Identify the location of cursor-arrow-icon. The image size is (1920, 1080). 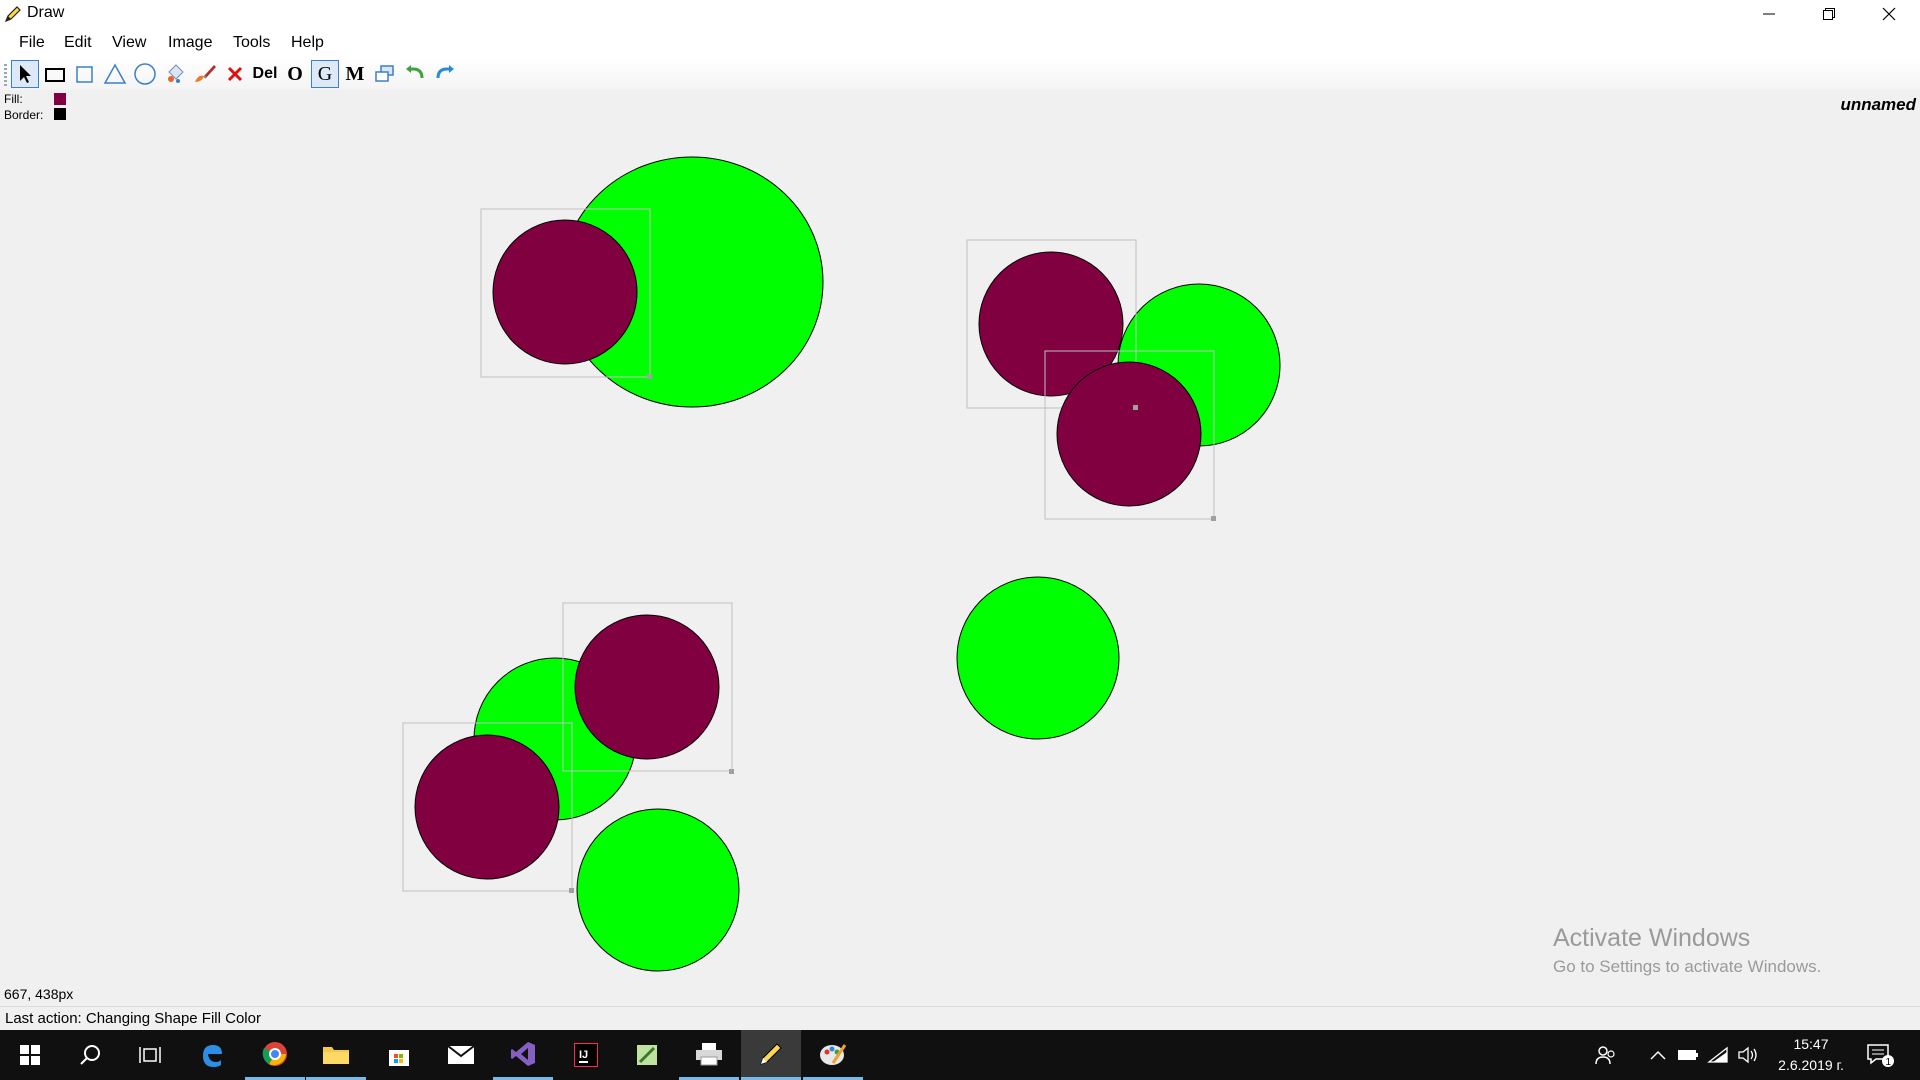
(25, 74).